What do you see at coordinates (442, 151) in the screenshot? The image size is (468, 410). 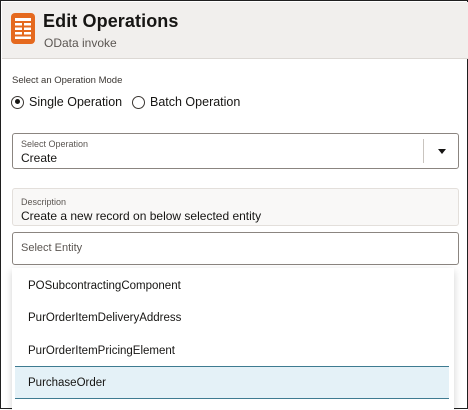 I see `chevron-down-icon` at bounding box center [442, 151].